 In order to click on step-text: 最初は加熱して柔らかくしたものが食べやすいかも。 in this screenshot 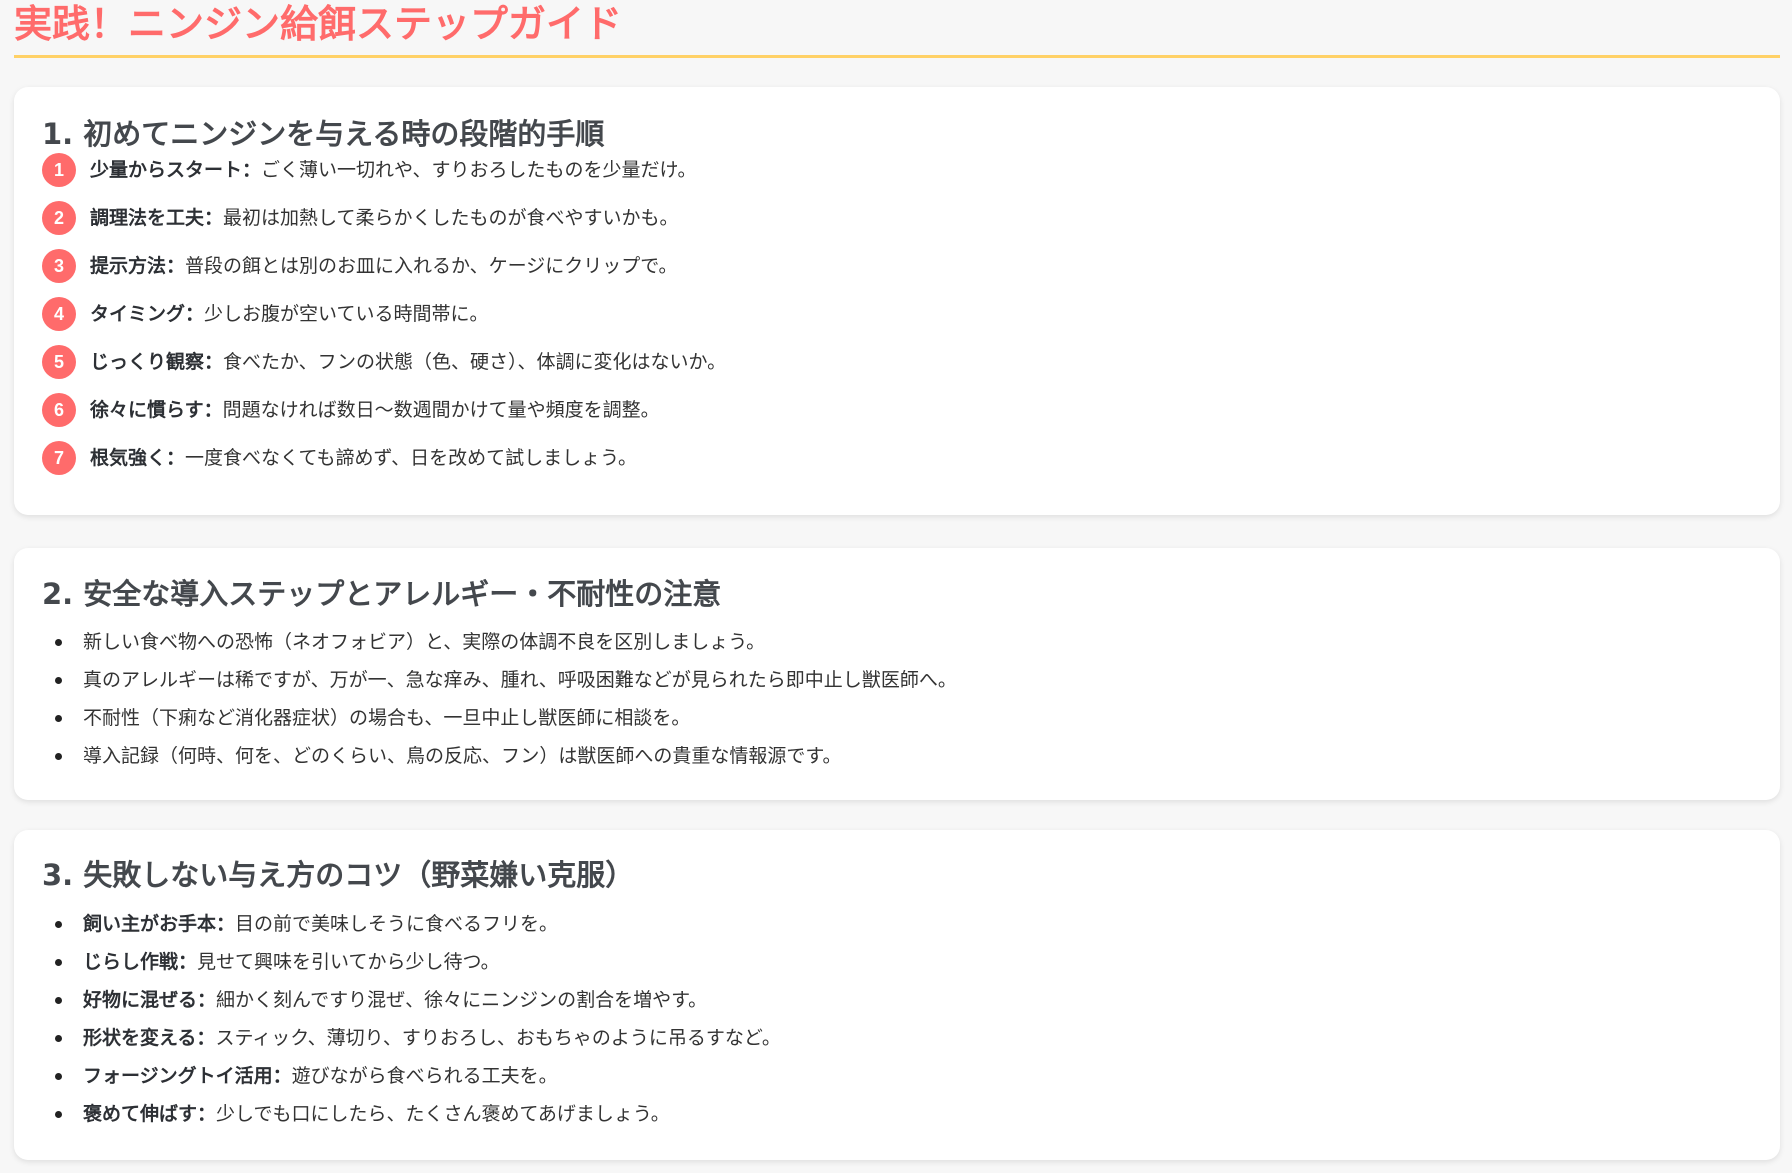, I will do `click(451, 218)`.